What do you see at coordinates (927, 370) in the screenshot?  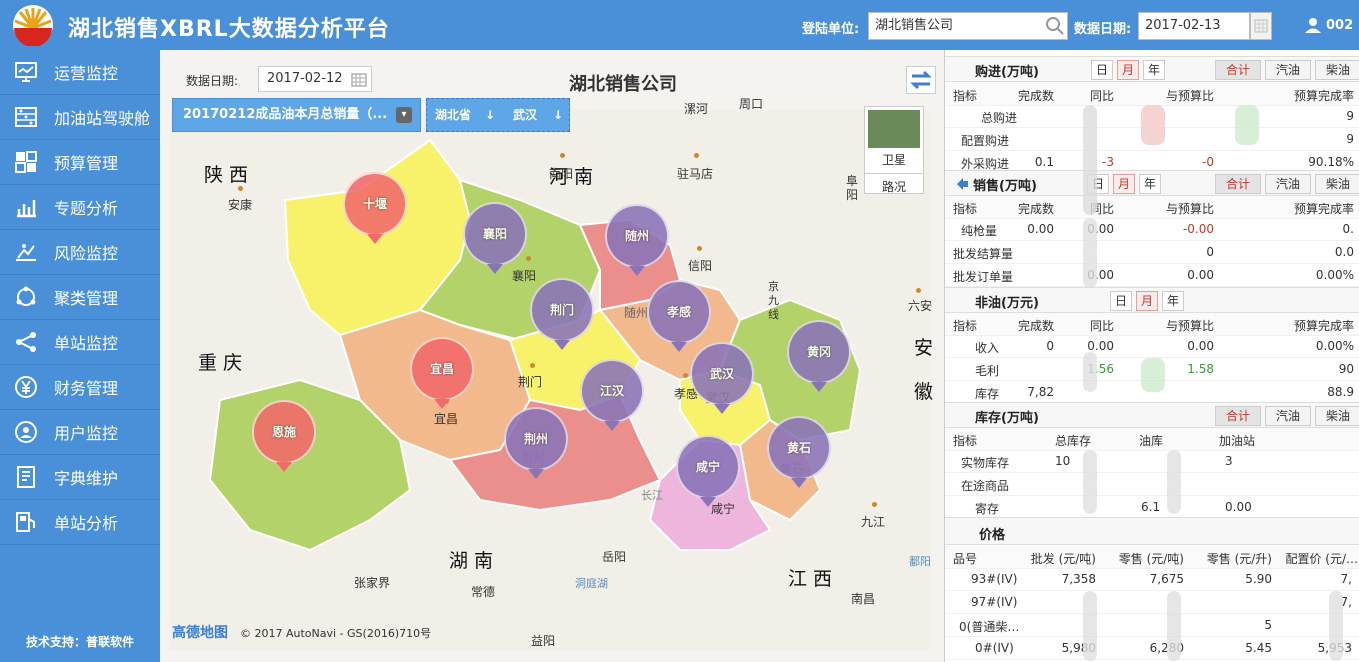 I see `province-label: 安徽` at bounding box center [927, 370].